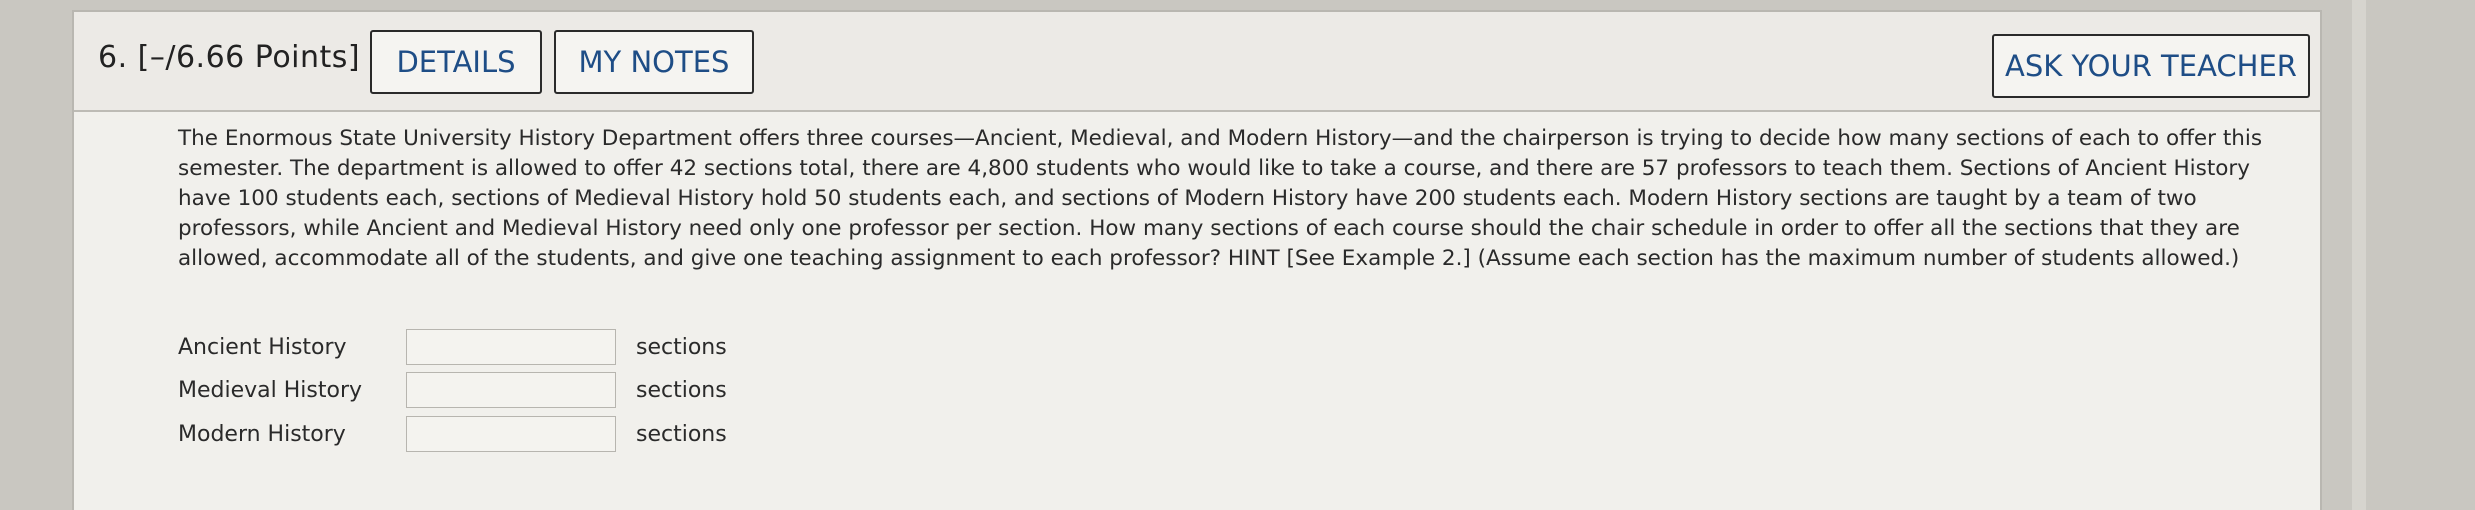  I want to click on answer-row-modern: Modern History sections, so click(528, 436).